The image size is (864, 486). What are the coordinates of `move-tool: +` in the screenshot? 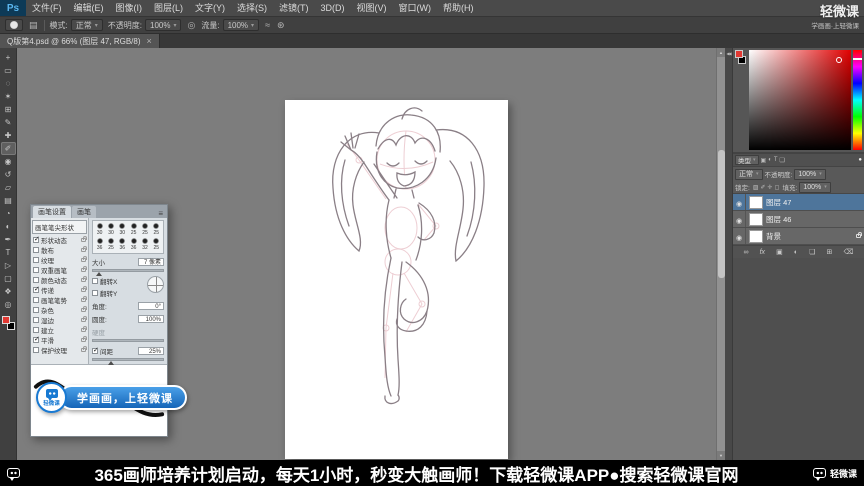 It's located at (8, 57).